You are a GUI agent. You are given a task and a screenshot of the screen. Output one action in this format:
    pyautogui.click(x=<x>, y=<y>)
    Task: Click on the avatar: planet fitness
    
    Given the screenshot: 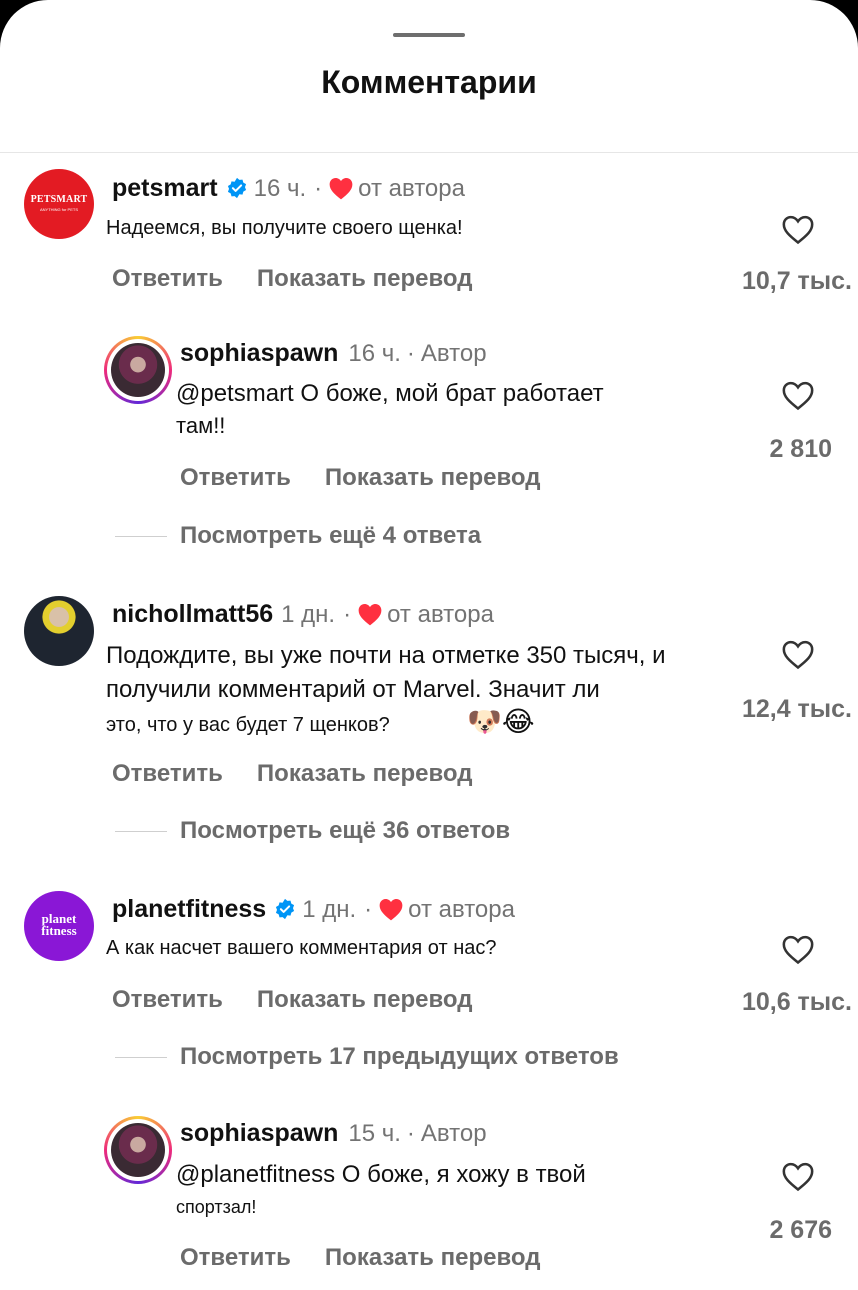 What is the action you would take?
    pyautogui.click(x=59, y=926)
    